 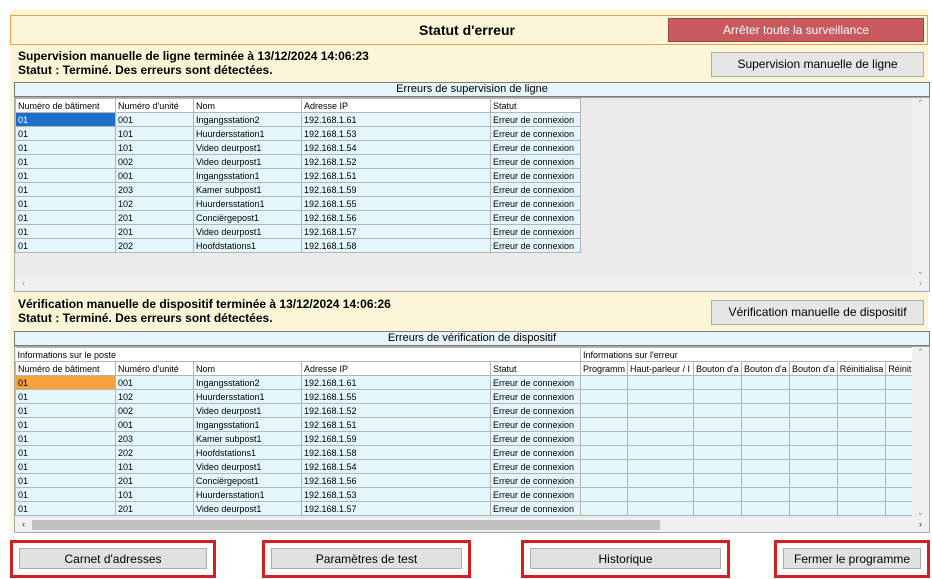 What do you see at coordinates (861, 368) in the screenshot?
I see `column-header: Réinitialisa` at bounding box center [861, 368].